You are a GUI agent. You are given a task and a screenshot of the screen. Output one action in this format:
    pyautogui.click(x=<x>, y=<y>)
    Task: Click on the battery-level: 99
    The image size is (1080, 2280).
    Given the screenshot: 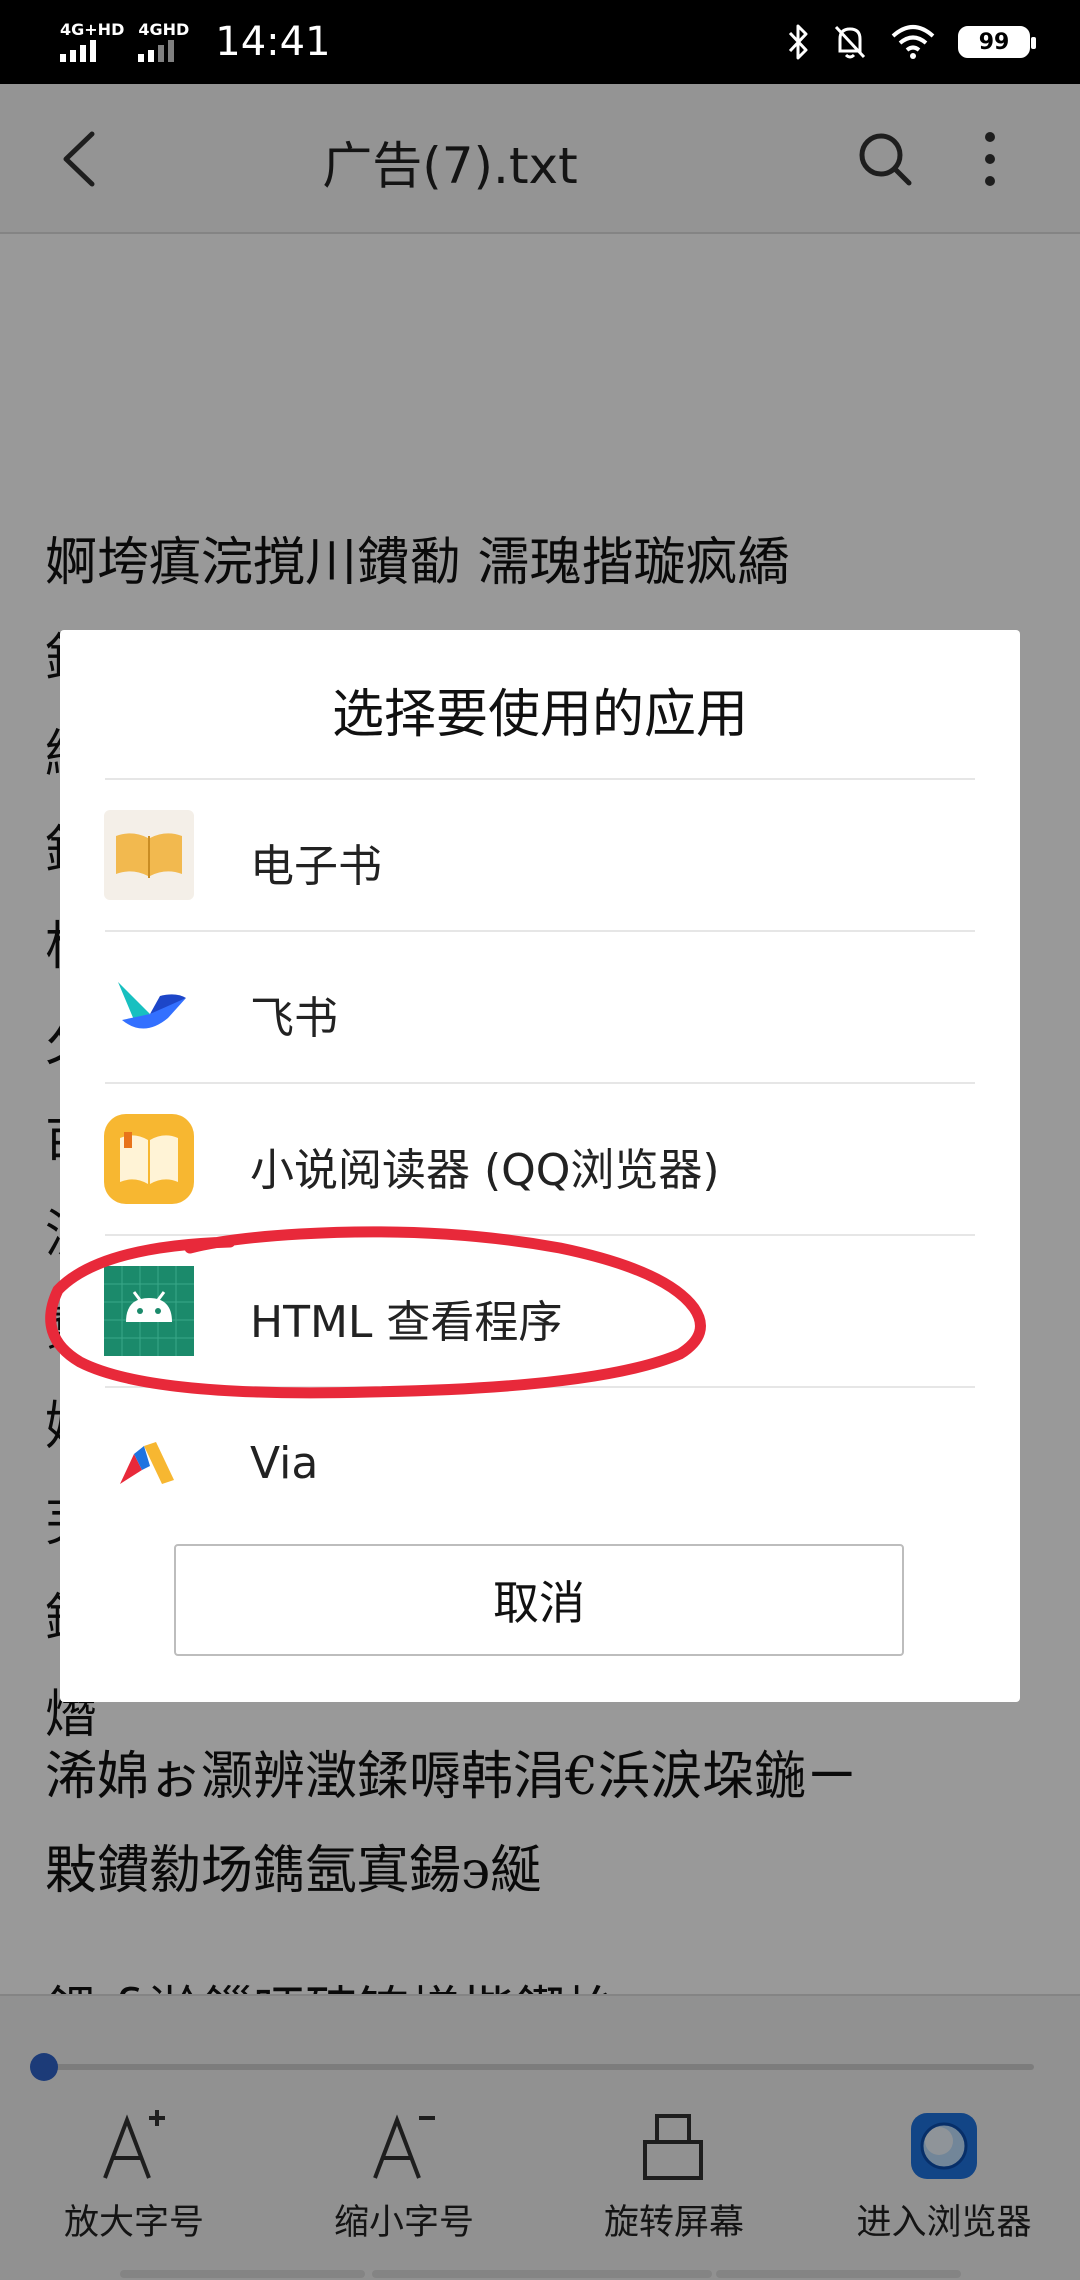 What is the action you would take?
    pyautogui.click(x=994, y=42)
    